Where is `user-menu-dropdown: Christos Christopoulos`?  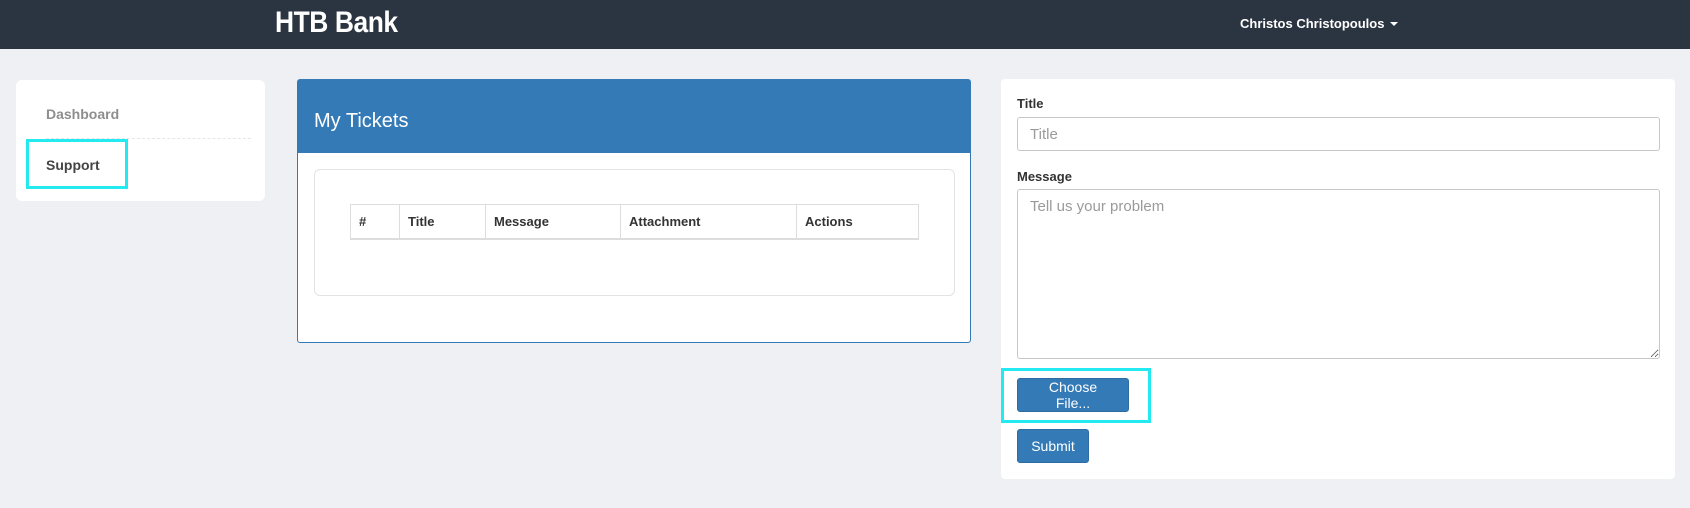 user-menu-dropdown: Christos Christopoulos is located at coordinates (1319, 23).